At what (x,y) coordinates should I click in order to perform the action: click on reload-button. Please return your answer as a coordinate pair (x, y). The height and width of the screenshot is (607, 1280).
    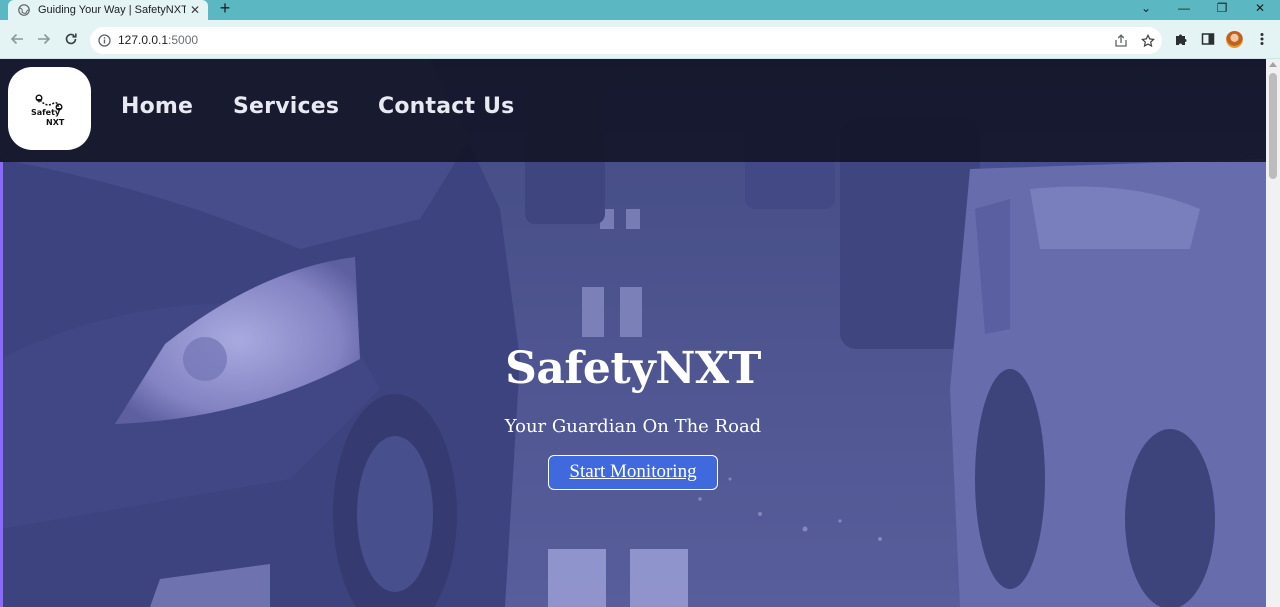
    Looking at the image, I should click on (71, 39).